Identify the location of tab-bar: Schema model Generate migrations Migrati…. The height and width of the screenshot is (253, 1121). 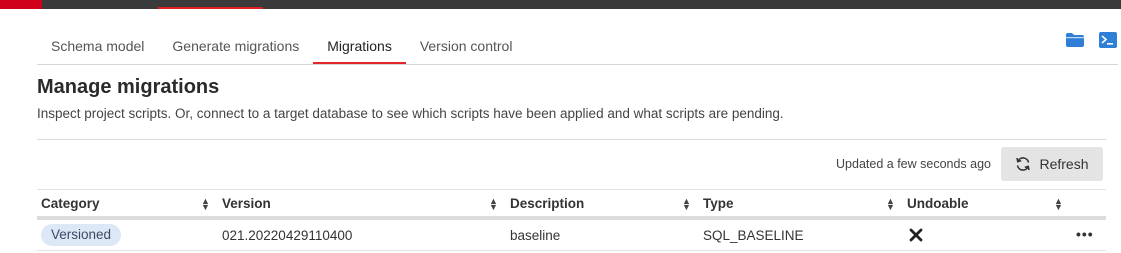
(281, 46).